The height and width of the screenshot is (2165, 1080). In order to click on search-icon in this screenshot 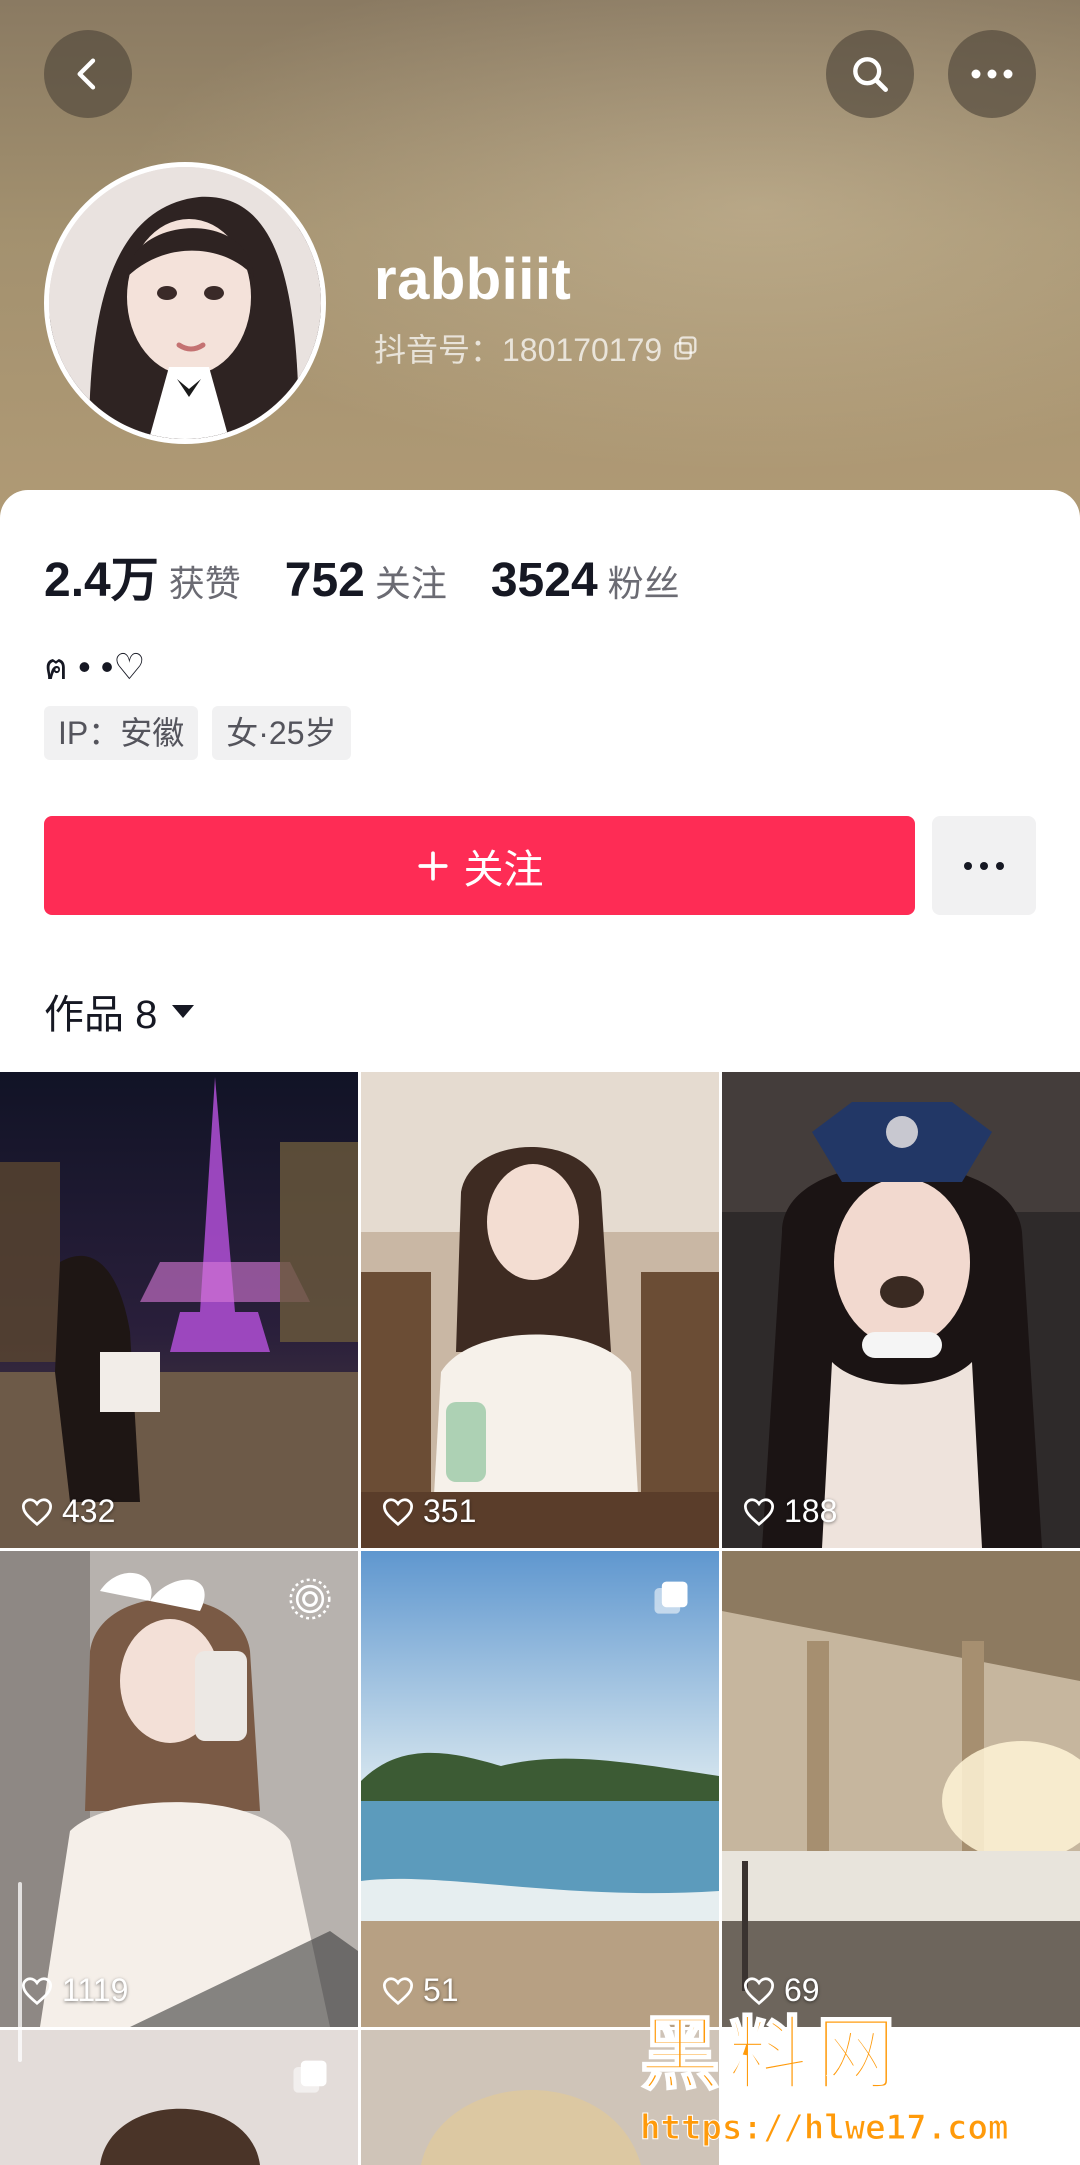, I will do `click(870, 74)`.